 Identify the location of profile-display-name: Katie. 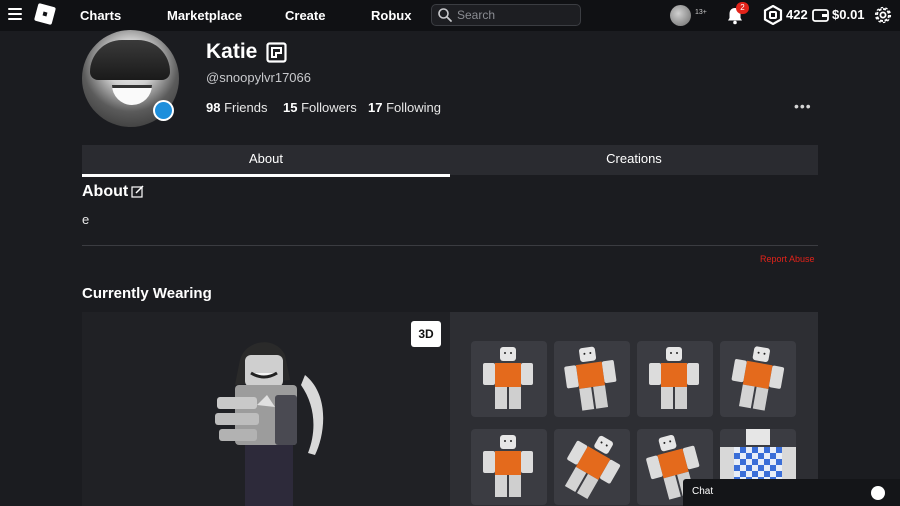
(232, 51).